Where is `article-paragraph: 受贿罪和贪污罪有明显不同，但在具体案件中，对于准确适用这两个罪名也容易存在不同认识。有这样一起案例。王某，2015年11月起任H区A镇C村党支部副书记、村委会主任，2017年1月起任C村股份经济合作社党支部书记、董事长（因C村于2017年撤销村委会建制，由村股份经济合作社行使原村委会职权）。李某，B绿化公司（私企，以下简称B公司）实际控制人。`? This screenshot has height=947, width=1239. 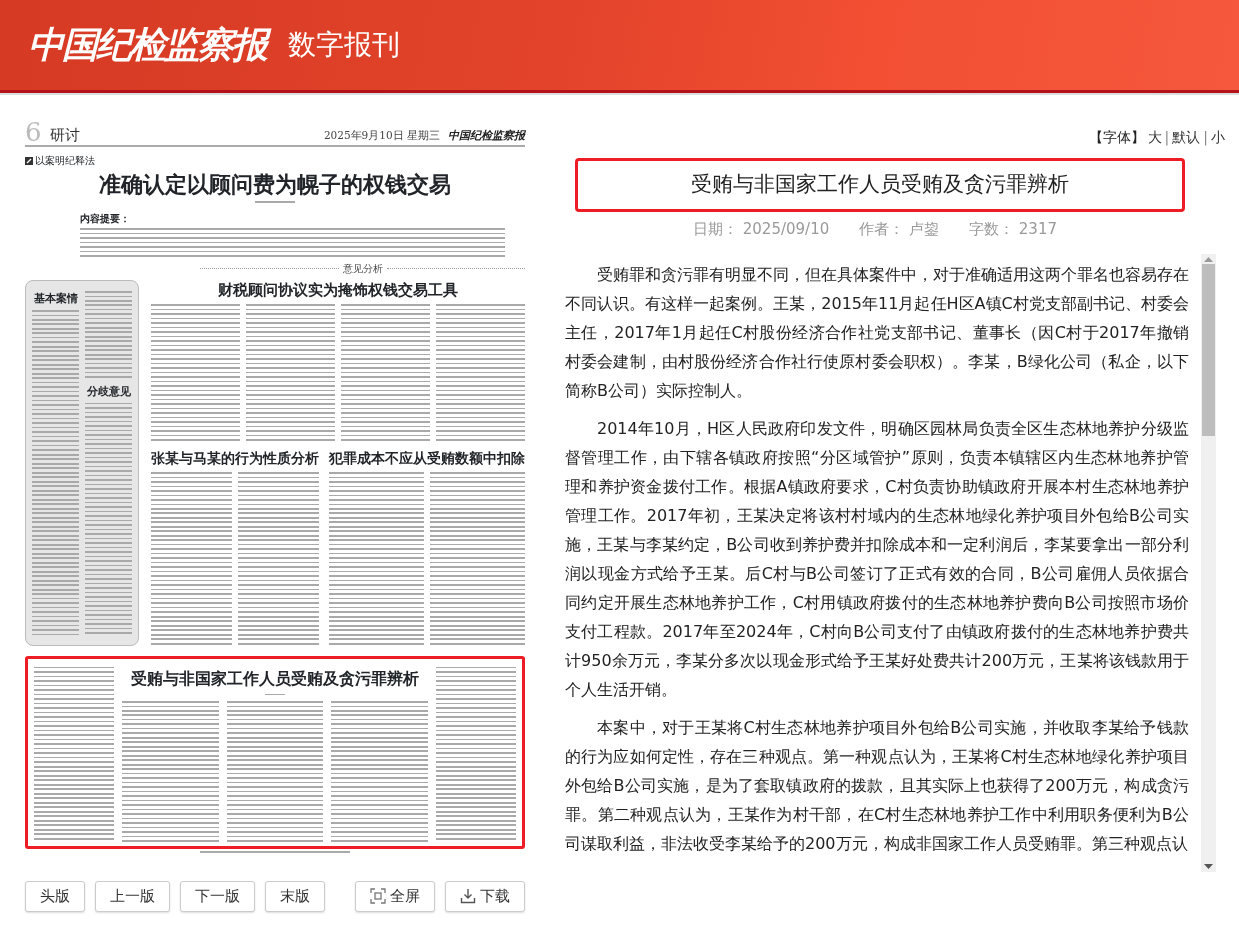
article-paragraph: 受贿罪和贪污罪有明显不同，但在具体案件中，对于准确适用这两个罪名也容易存在不同认识。有这样一起案例。王某，2015年11月起任H区A镇C村党支部副书记、村委会主任，2017年1月起任C村股份经济合作社党支部书记、董事长（因C村于2017年撤销村委会建制，由村股份经济合作社行使原村委会职权）。李某，B绿化公司（私企，以下简称B公司）实际控制人。 is located at coordinates (877, 333).